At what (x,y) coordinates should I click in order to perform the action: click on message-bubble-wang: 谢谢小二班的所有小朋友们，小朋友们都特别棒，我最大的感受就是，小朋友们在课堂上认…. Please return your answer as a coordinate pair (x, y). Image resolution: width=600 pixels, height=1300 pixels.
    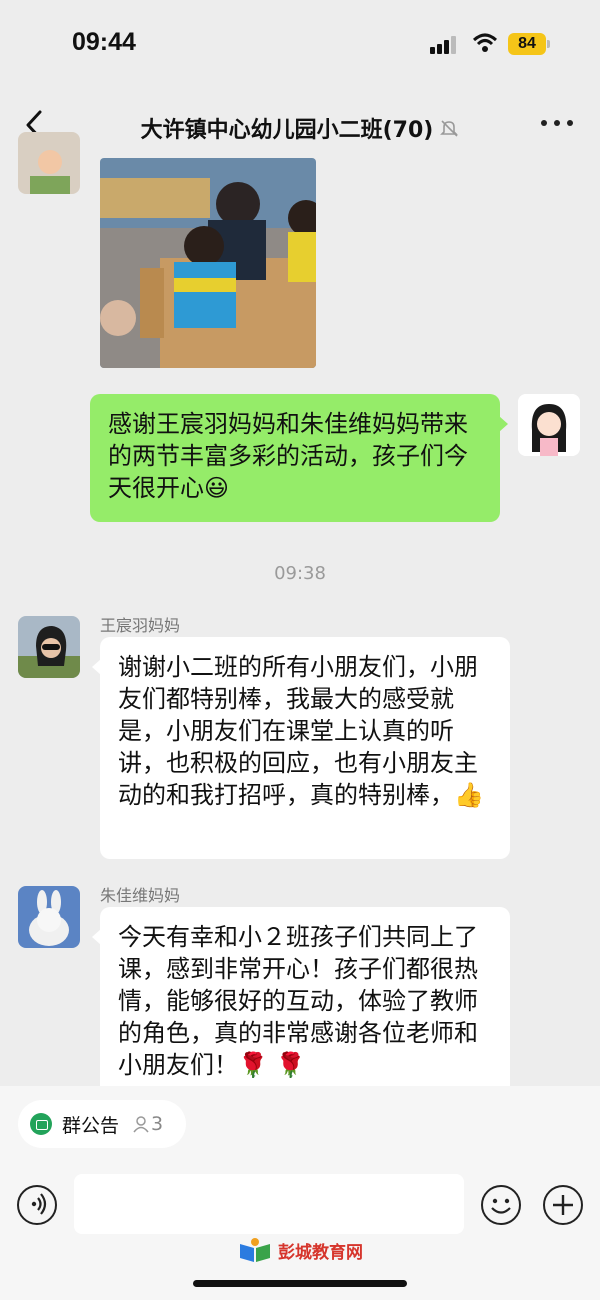
    Looking at the image, I should click on (301, 748).